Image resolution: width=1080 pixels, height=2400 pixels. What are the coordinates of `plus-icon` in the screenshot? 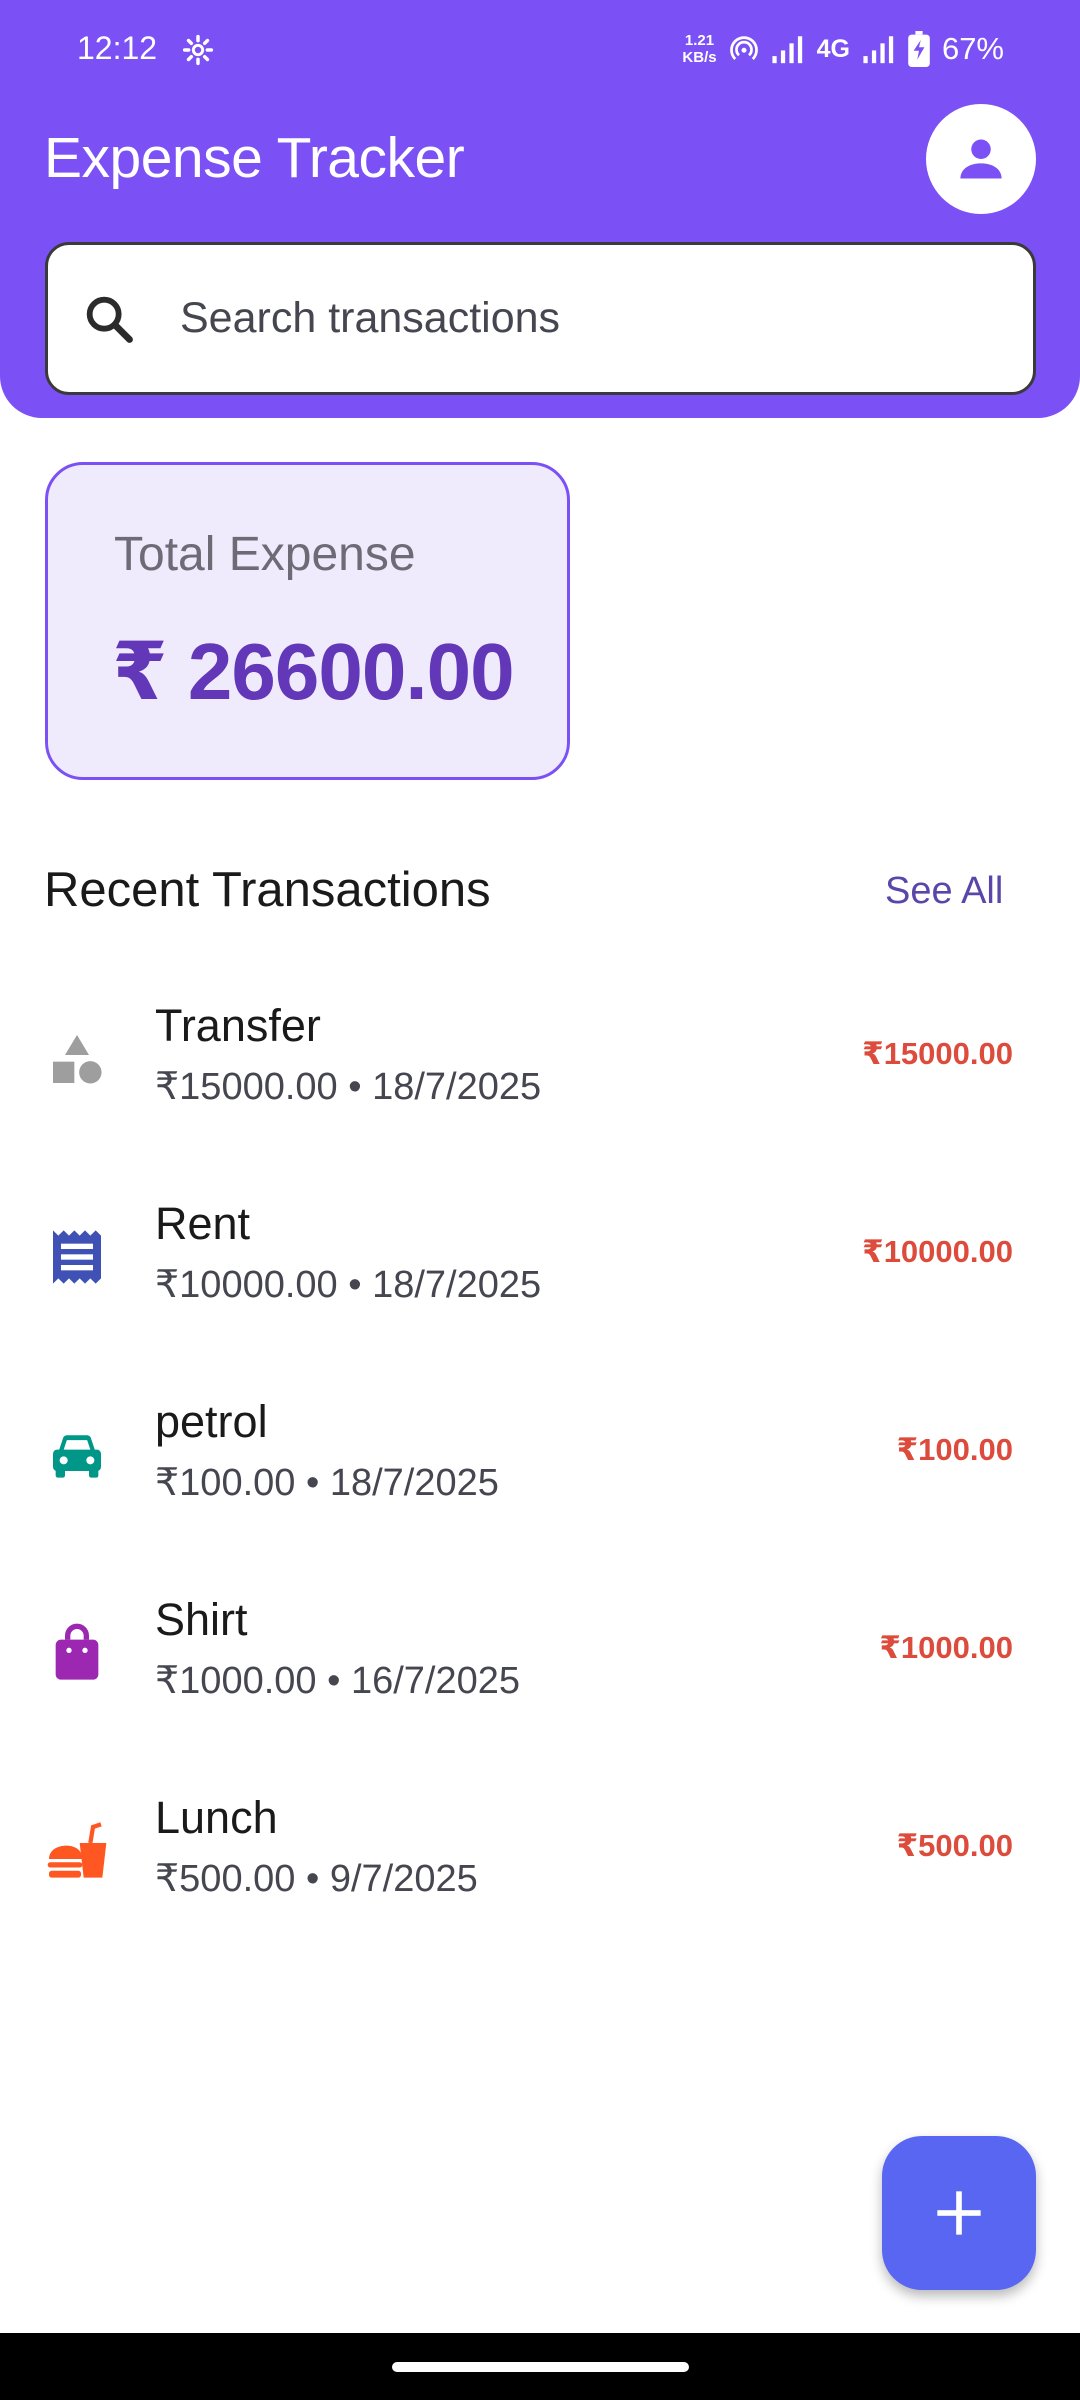 It's located at (959, 2213).